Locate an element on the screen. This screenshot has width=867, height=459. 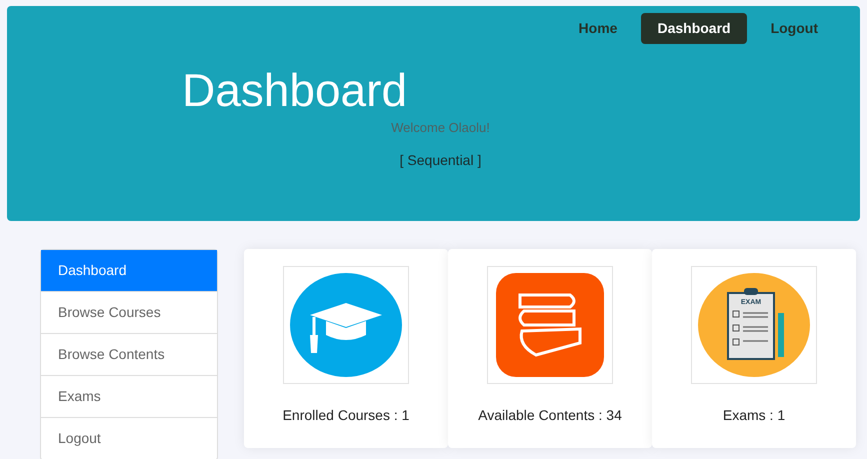
sidebar-item: Logout is located at coordinates (129, 438).